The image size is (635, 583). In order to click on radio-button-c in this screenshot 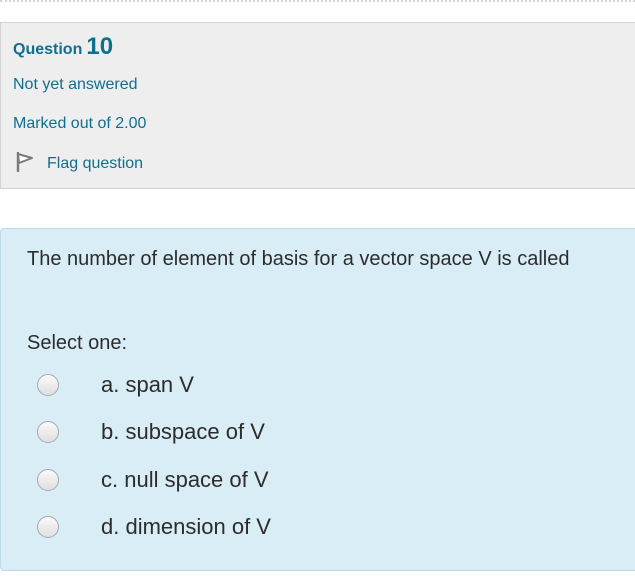, I will do `click(48, 480)`.